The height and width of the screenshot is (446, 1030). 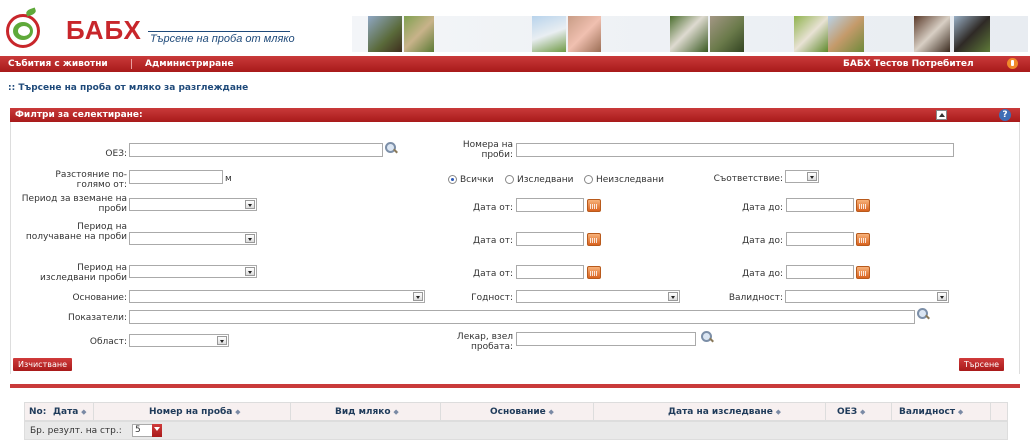 What do you see at coordinates (515, 115) in the screenshot?
I see `filter-panel-header: Филтри за селектиране: ?` at bounding box center [515, 115].